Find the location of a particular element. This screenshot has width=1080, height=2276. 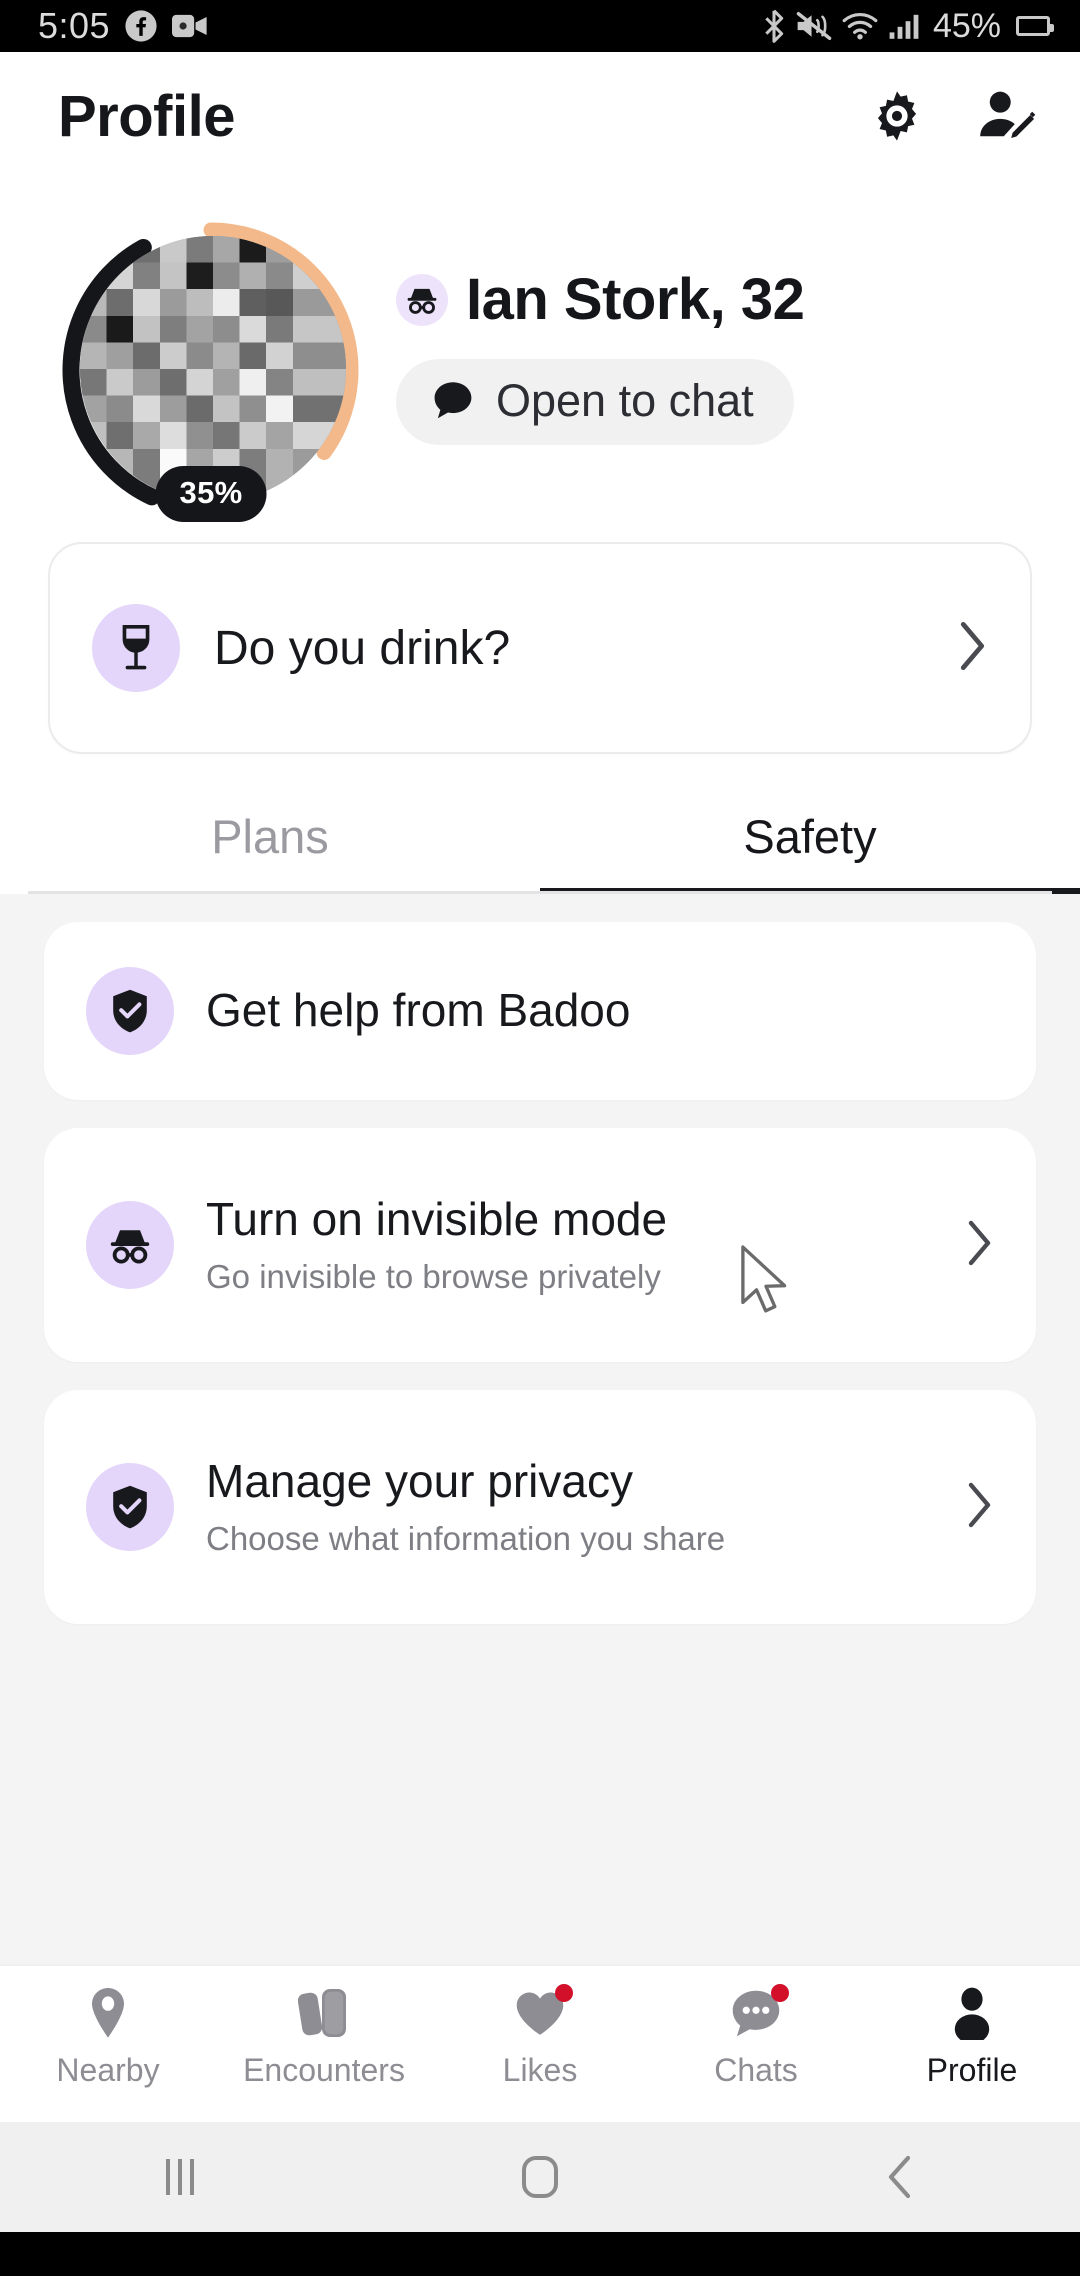

recents-button is located at coordinates (180, 2177).